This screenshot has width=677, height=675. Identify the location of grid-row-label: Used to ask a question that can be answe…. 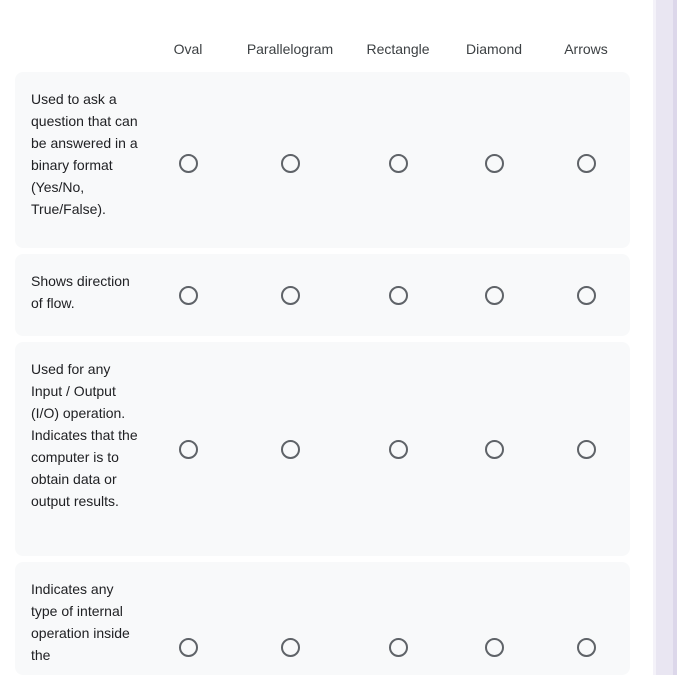
(84, 154).